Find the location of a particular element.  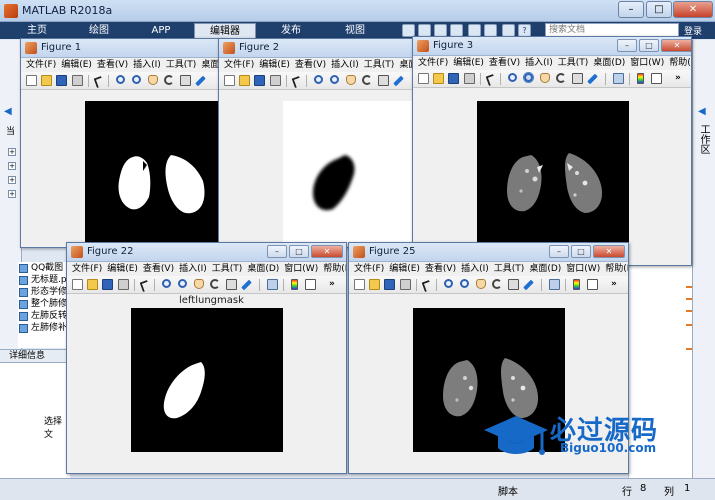

tab-apps: APP is located at coordinates (161, 31).